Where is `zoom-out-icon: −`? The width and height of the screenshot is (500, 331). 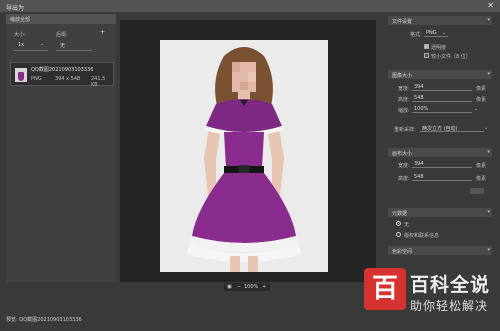 zoom-out-icon: − is located at coordinates (239, 287).